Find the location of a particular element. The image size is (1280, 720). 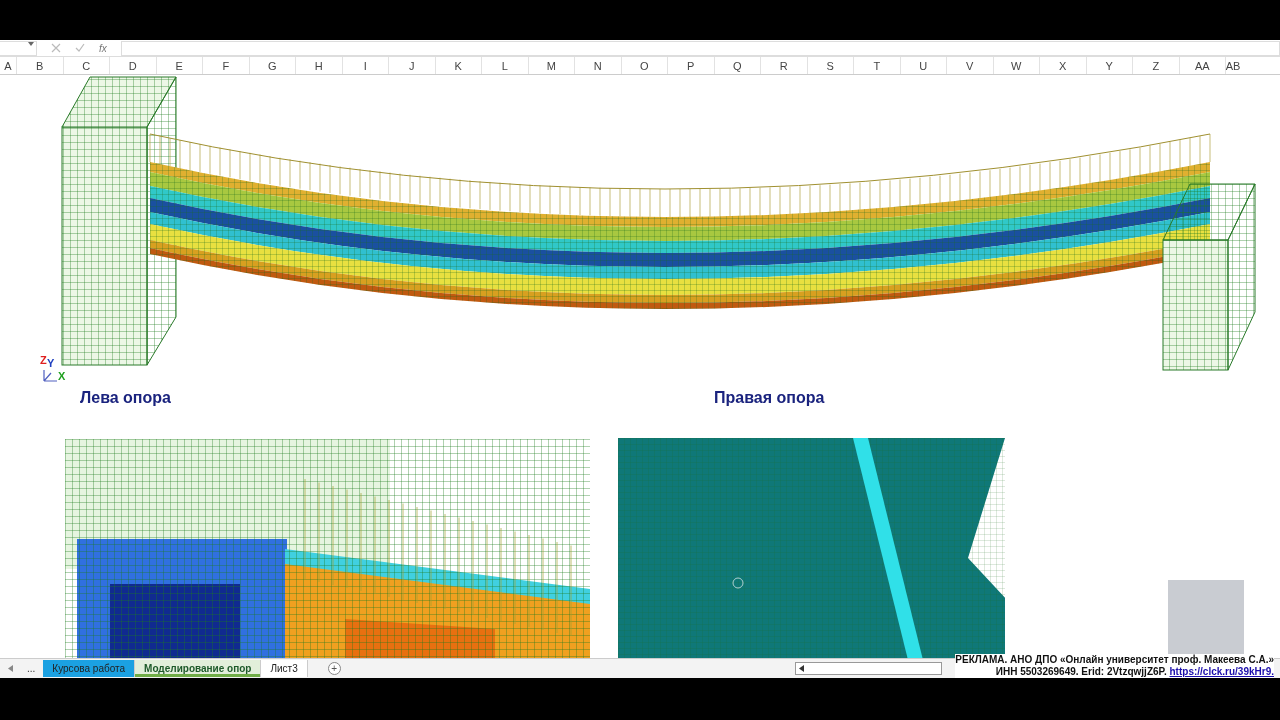

add-sheet-button: + is located at coordinates (334, 668).